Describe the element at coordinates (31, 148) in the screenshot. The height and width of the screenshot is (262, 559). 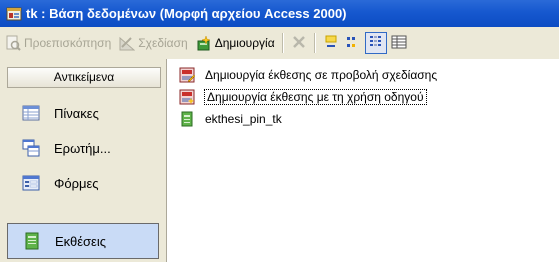
I see `query-icon` at that location.